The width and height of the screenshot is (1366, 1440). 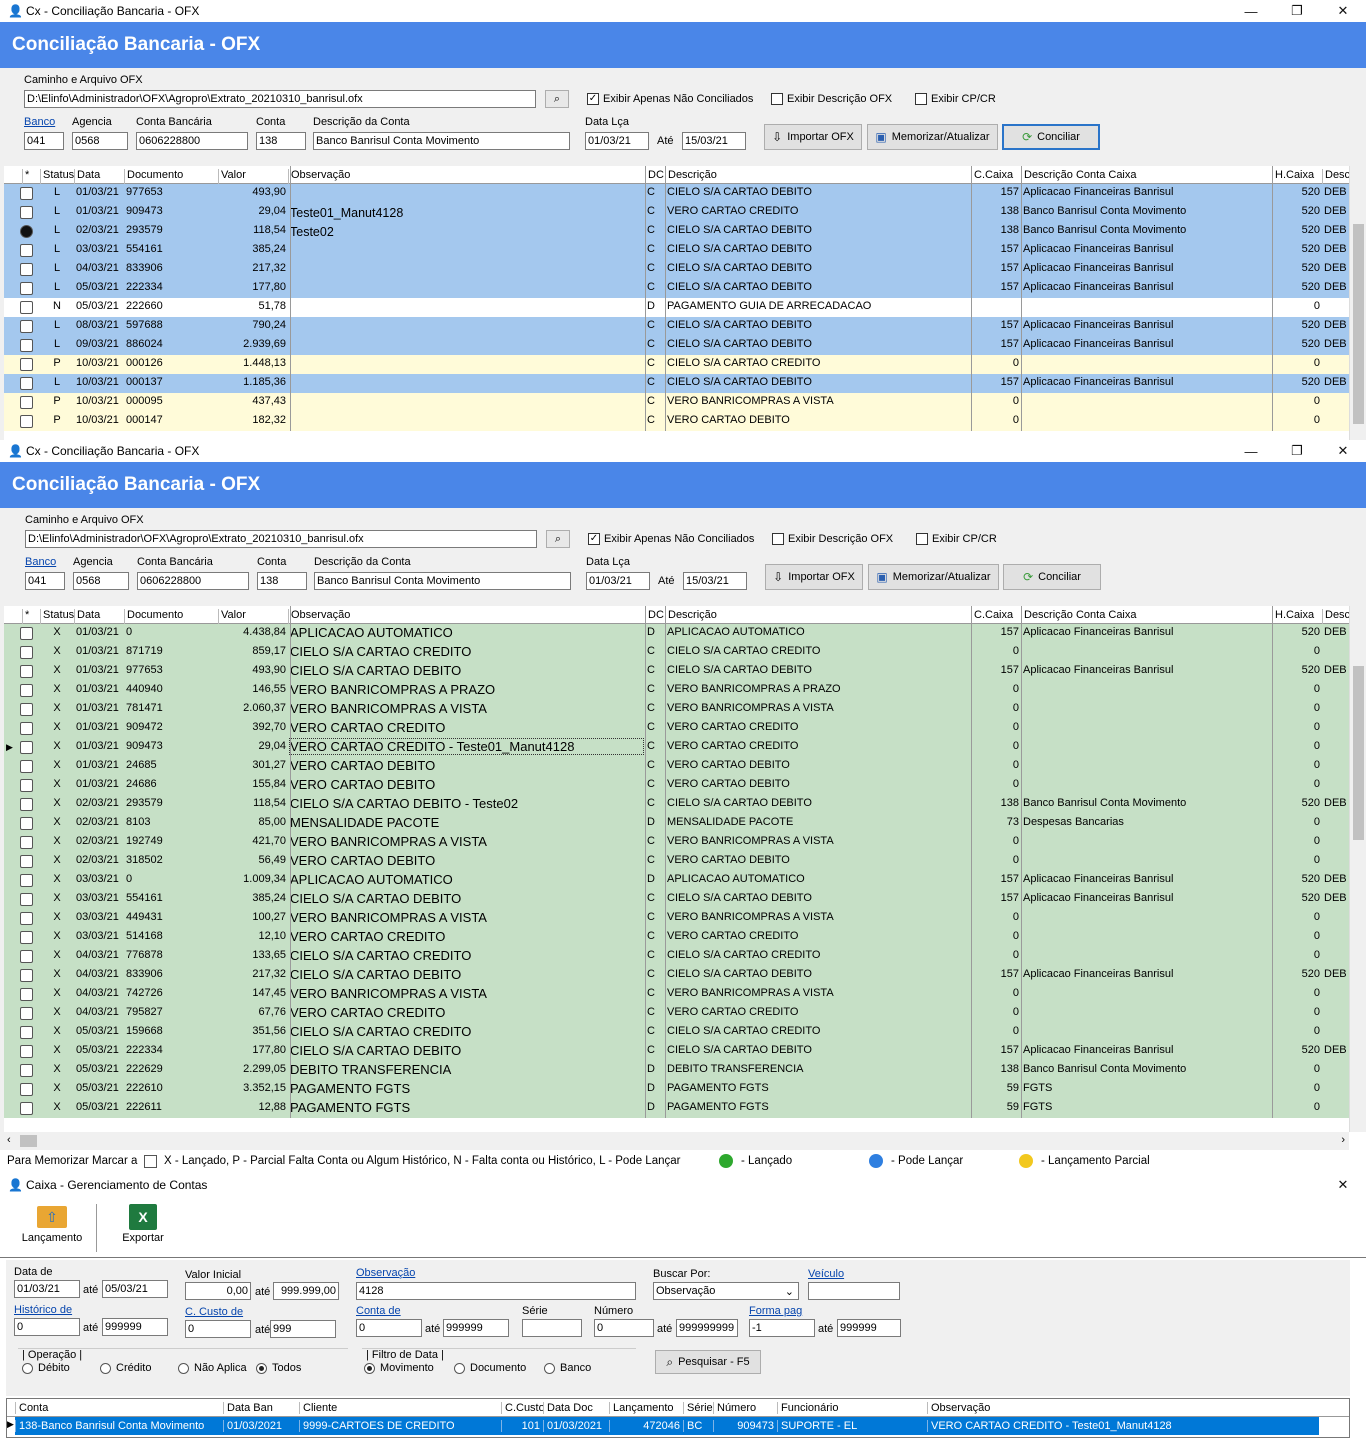 What do you see at coordinates (726, 1291) in the screenshot?
I see `buscar-por-select: Observação ⌄` at bounding box center [726, 1291].